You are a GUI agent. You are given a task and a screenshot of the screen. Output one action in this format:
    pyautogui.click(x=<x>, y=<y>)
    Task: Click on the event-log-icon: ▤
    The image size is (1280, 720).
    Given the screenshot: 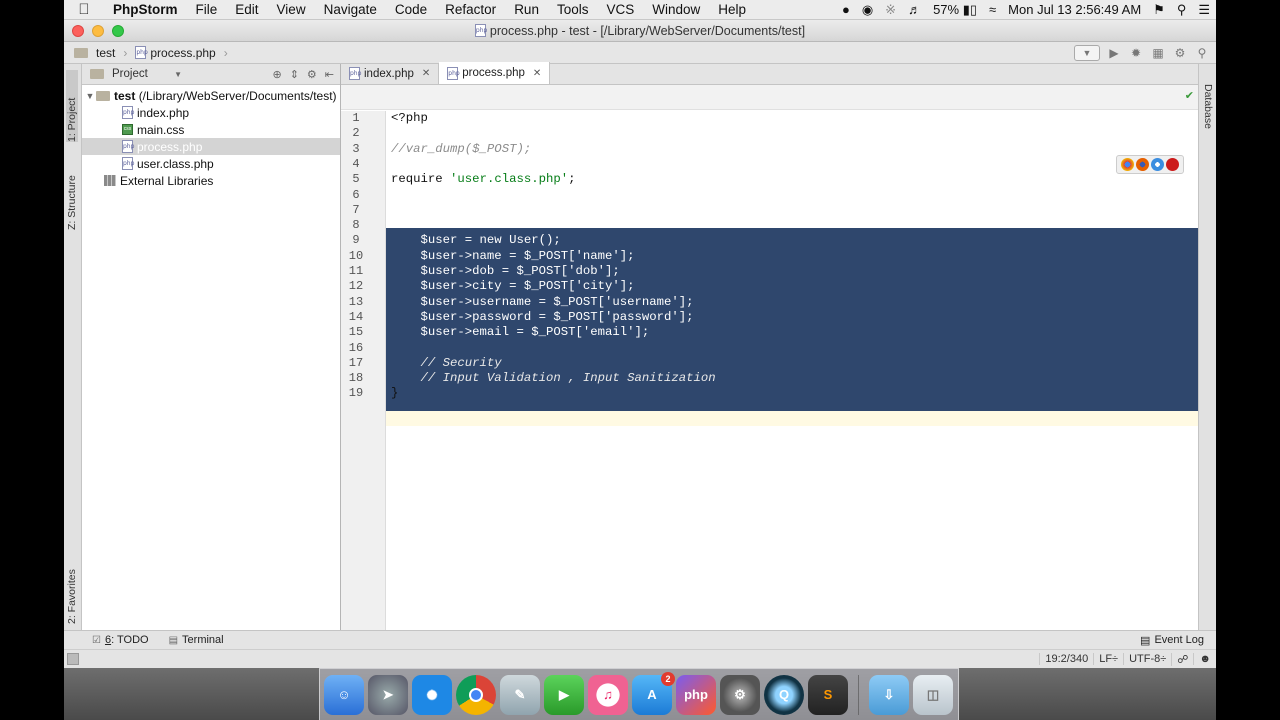 What is the action you would take?
    pyautogui.click(x=1145, y=640)
    